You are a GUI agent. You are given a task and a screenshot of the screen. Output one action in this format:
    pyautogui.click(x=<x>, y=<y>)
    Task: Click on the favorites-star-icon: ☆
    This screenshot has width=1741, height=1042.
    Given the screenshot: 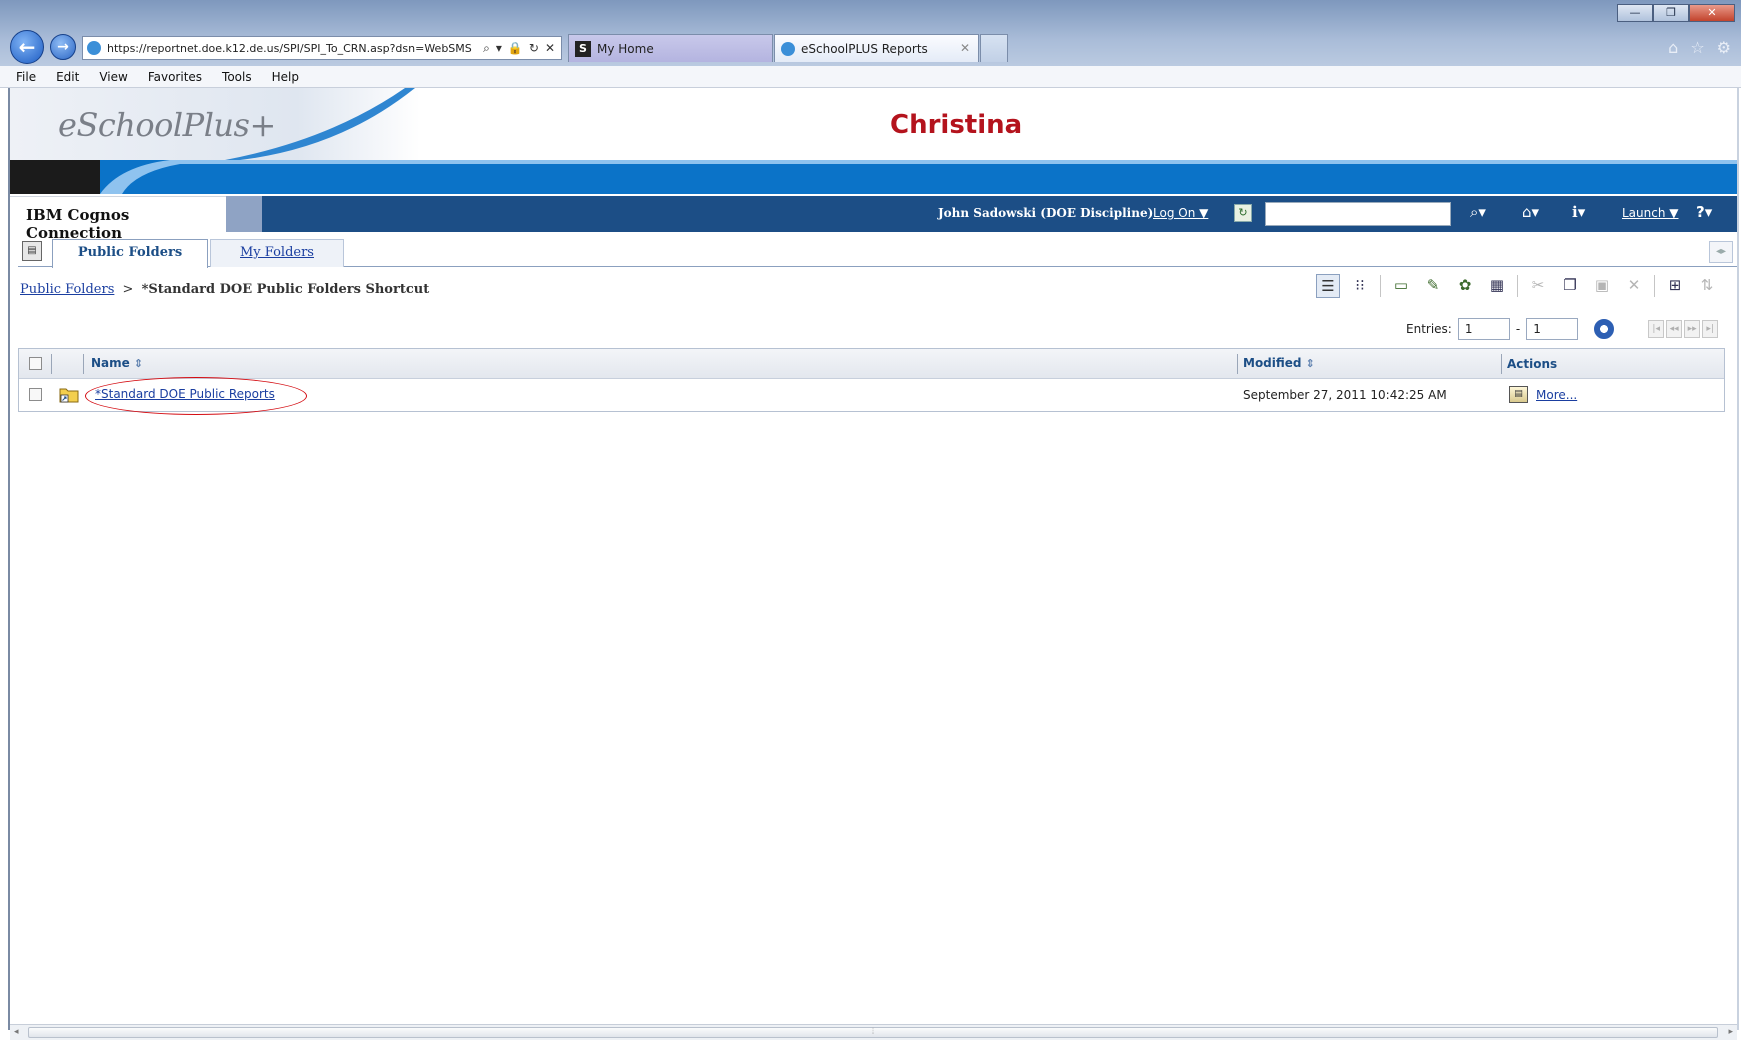 What is the action you would take?
    pyautogui.click(x=1697, y=47)
    